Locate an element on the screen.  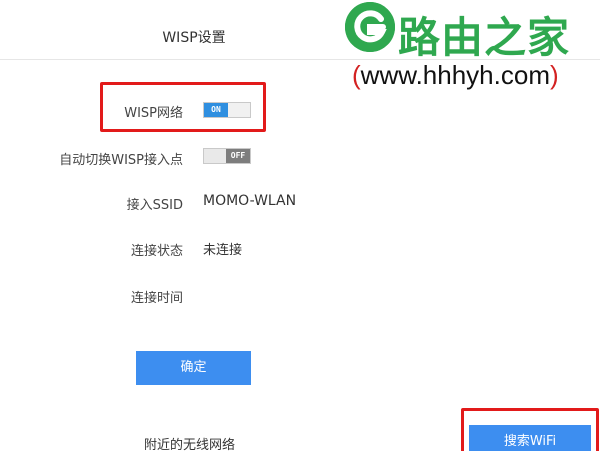
connection-time-label: 连接时间 is located at coordinates (156, 298).